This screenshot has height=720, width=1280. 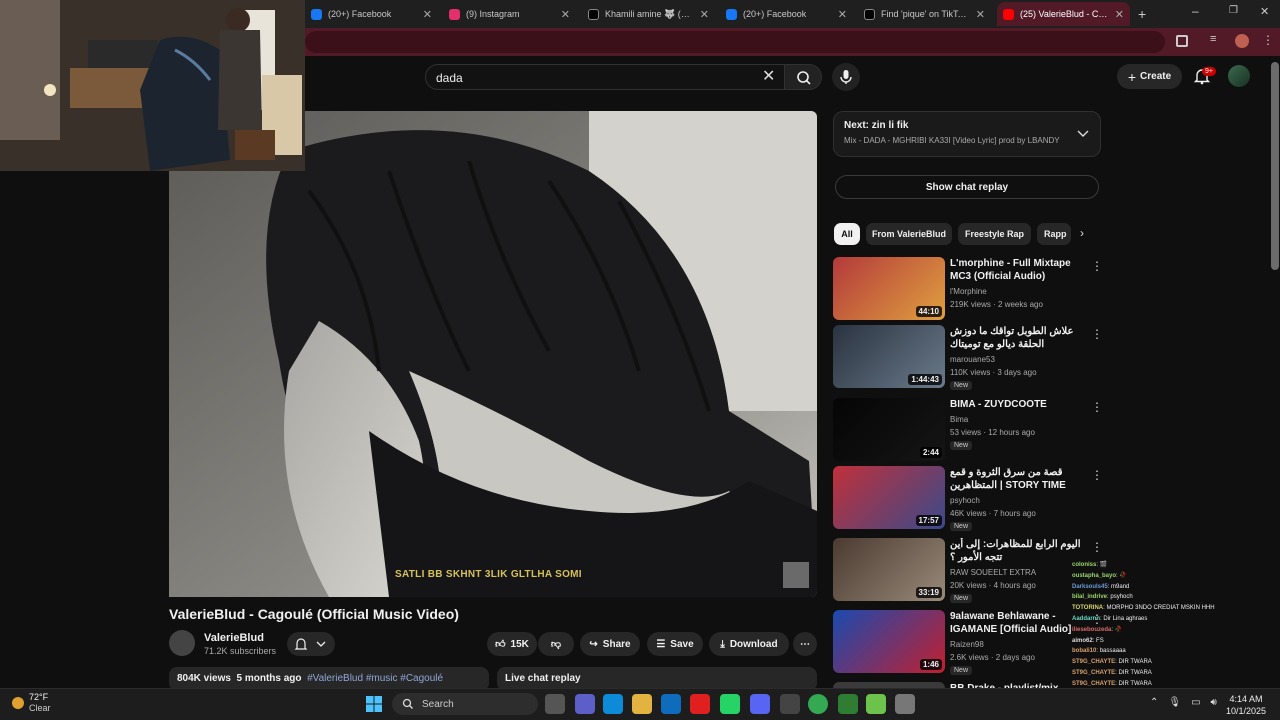 I want to click on video-channel: marouane53, so click(x=972, y=359).